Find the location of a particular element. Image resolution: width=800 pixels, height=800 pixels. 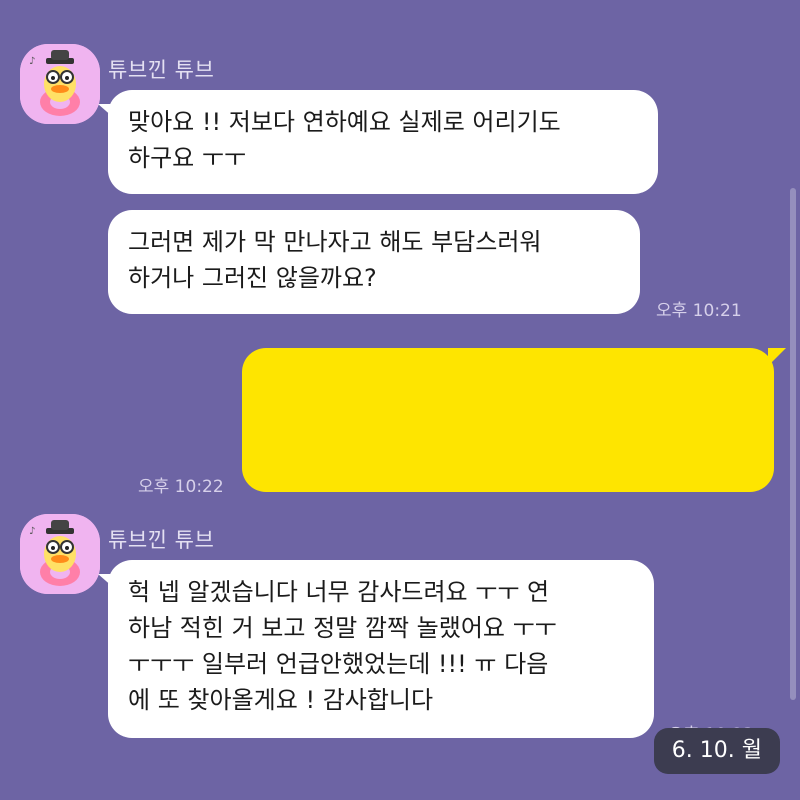

message-bubble: 맞아요 !! 저보다 연하예요 실제로 어리기도 하구요 ㅜㅜ is located at coordinates (378, 142).